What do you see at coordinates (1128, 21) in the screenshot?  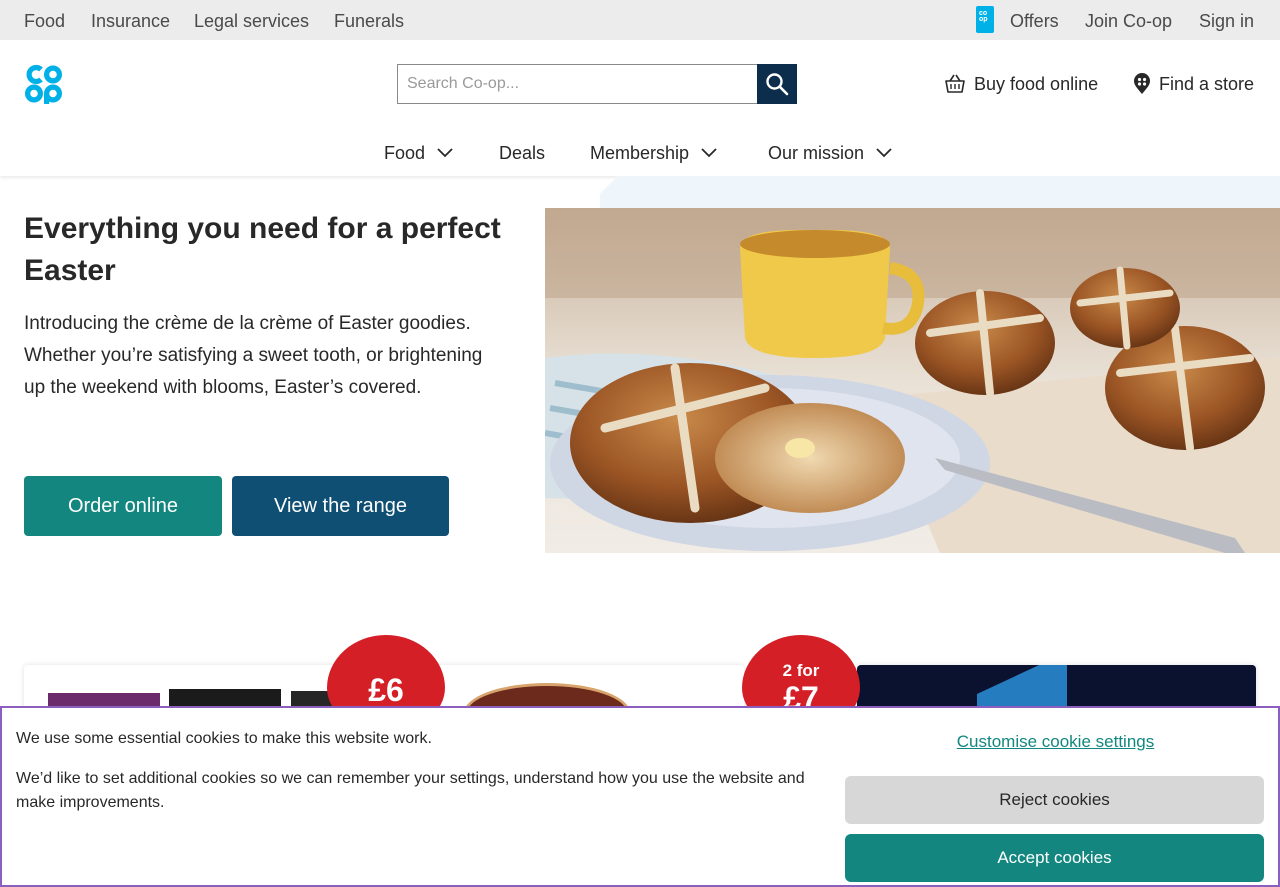 I see `join-coop-link: Join Co-op` at bounding box center [1128, 21].